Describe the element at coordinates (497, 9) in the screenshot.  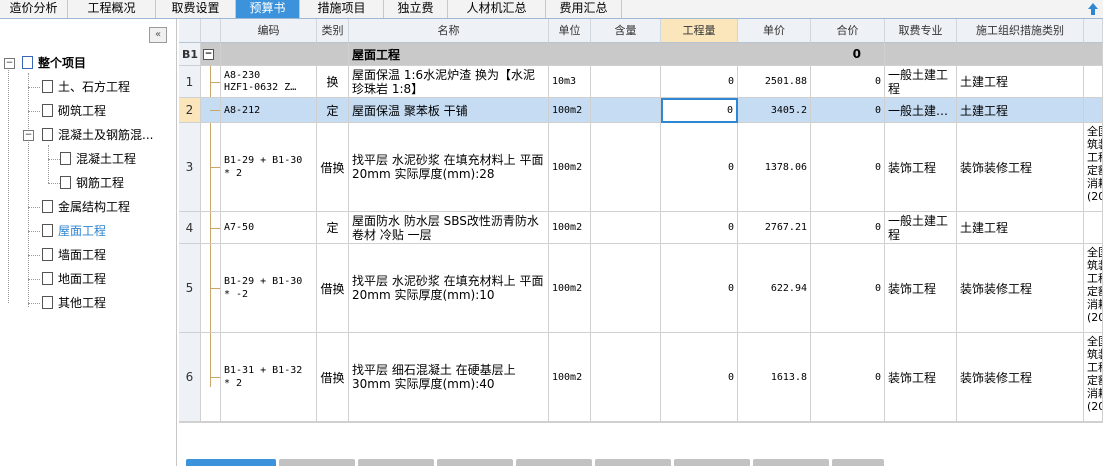
I see `tab-labor-material-summary: 人材机汇总` at that location.